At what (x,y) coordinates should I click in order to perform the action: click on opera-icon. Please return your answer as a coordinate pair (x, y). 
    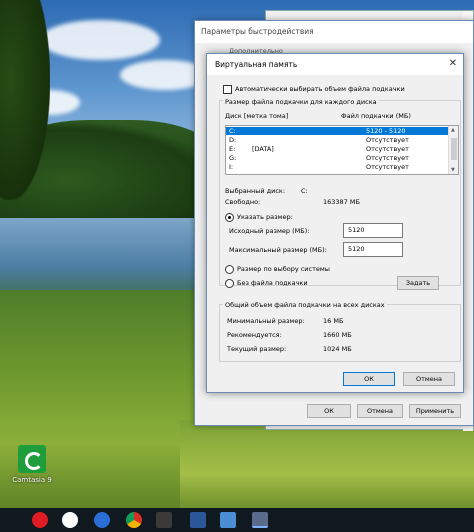
    Looking at the image, I should click on (40, 520).